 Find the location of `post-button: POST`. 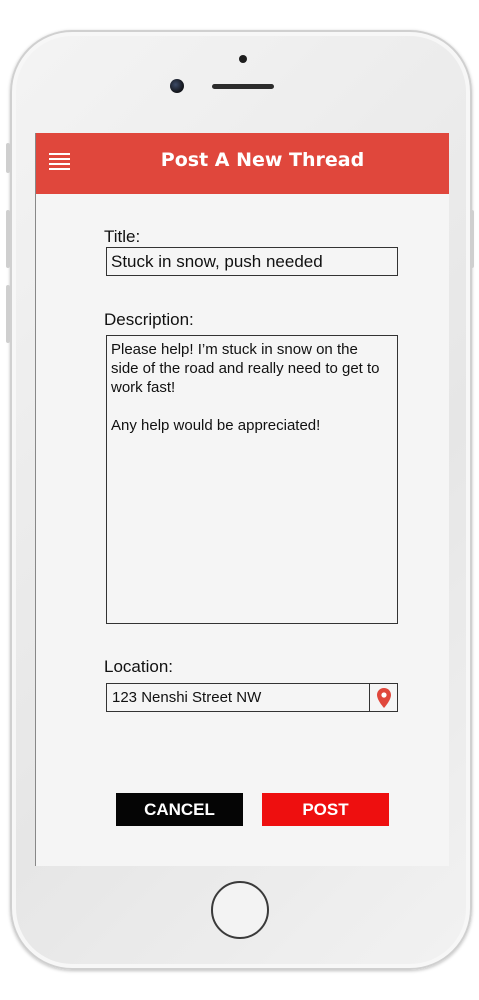

post-button: POST is located at coordinates (325, 809).